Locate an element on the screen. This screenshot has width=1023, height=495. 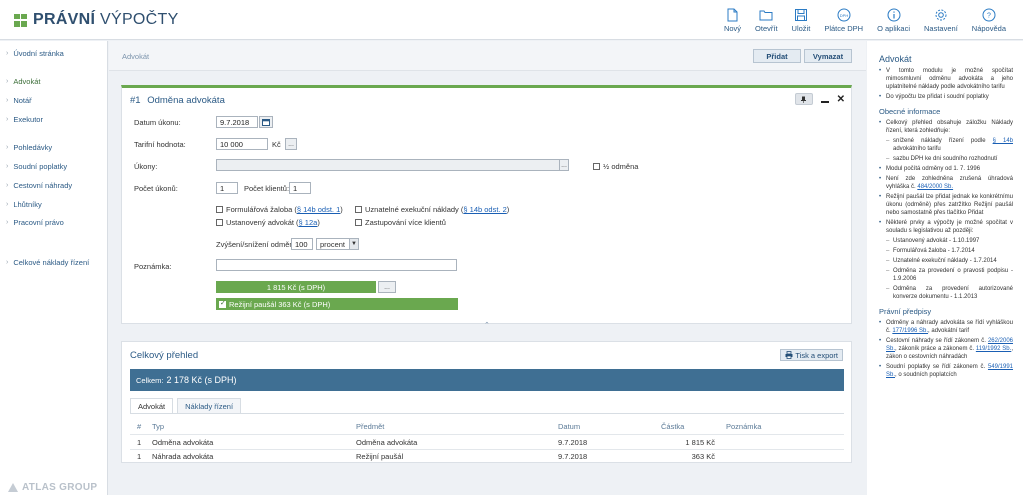
atlas-logo: ATLAS GROUP is located at coordinates (52, 487).